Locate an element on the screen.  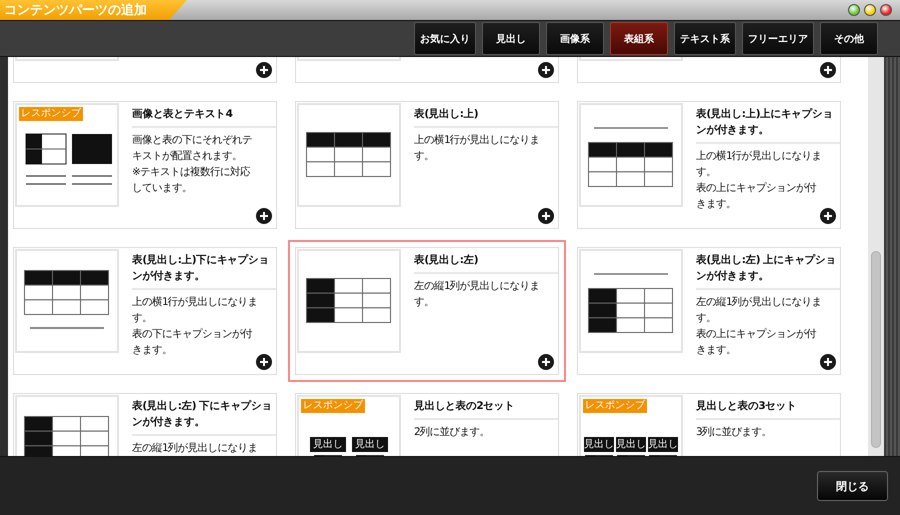
part-card: 表(見出し:上) 上の横1行が見出しになります。 is located at coordinates (427, 165).